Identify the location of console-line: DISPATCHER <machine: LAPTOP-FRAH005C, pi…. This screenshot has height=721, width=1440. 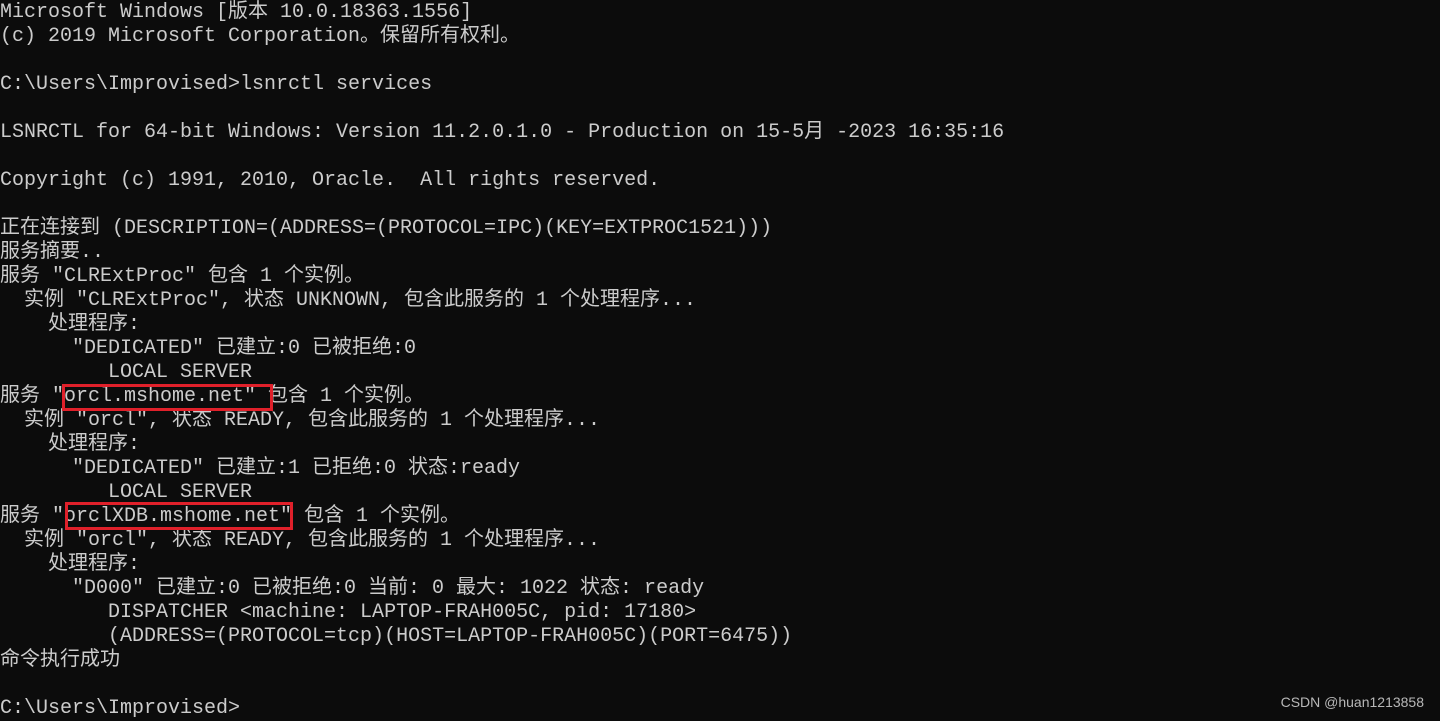
(348, 612).